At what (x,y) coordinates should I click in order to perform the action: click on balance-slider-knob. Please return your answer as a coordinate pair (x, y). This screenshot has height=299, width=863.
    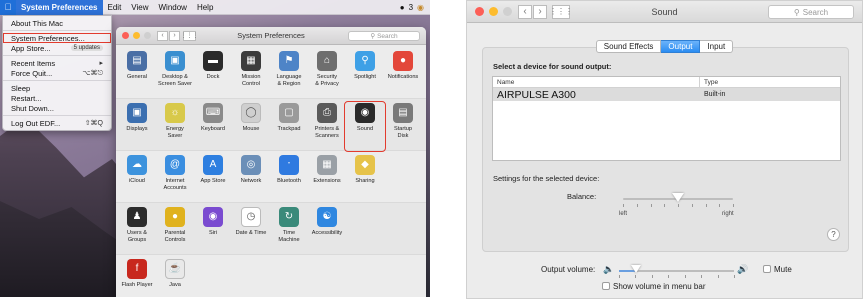
    Looking at the image, I should click on (678, 197).